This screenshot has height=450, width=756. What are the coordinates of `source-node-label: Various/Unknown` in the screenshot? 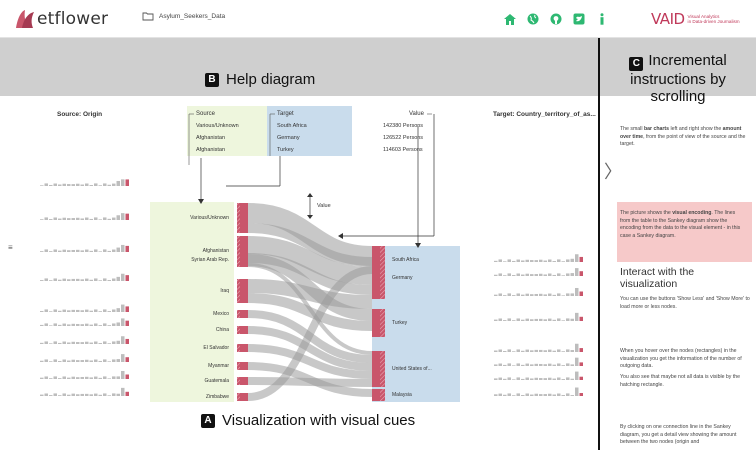 It's located at (209, 218).